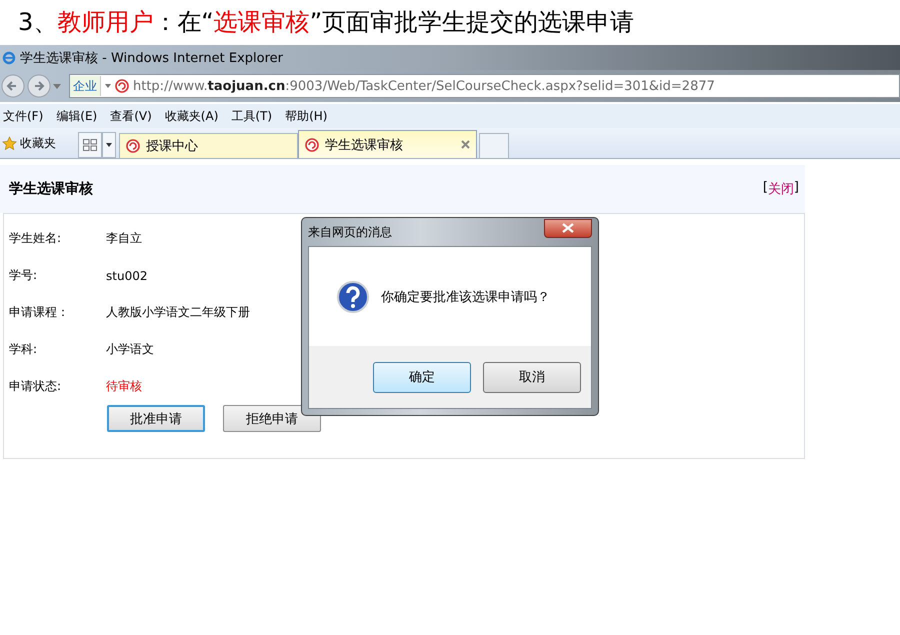  What do you see at coordinates (326, 22) in the screenshot?
I see `slide-heading: 3、教师用户：在“选课审核”页面审批学生提交的选课申请` at bounding box center [326, 22].